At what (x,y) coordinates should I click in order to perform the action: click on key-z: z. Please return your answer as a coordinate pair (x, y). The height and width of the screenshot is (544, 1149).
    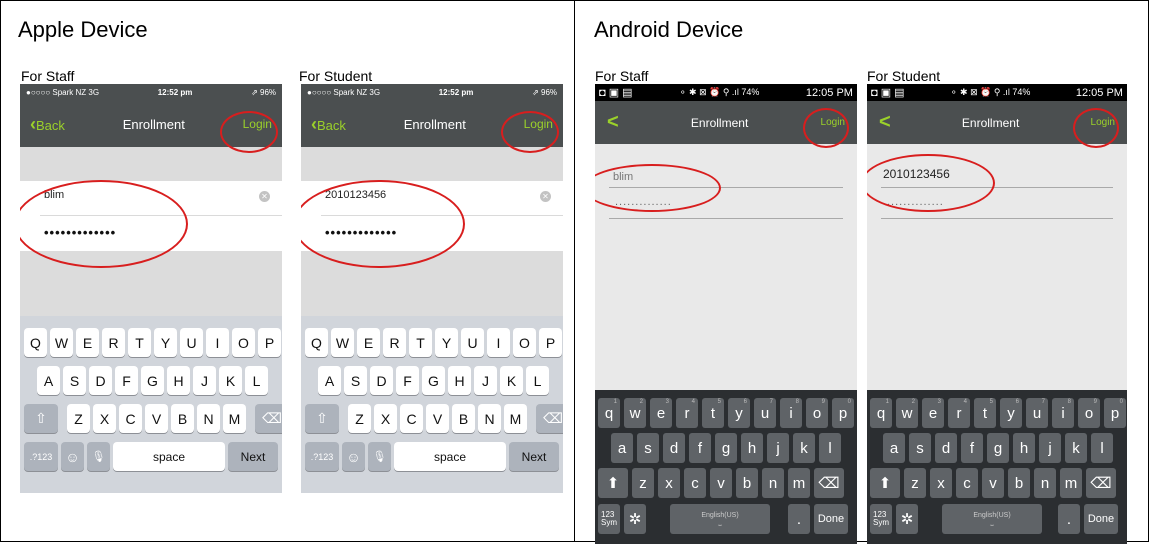
    Looking at the image, I should click on (643, 483).